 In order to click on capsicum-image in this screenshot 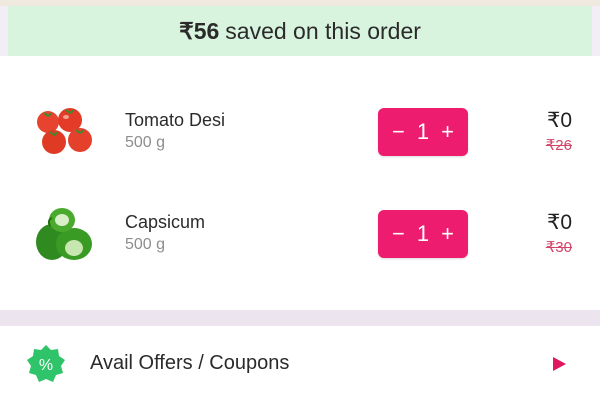, I will do `click(64, 234)`.